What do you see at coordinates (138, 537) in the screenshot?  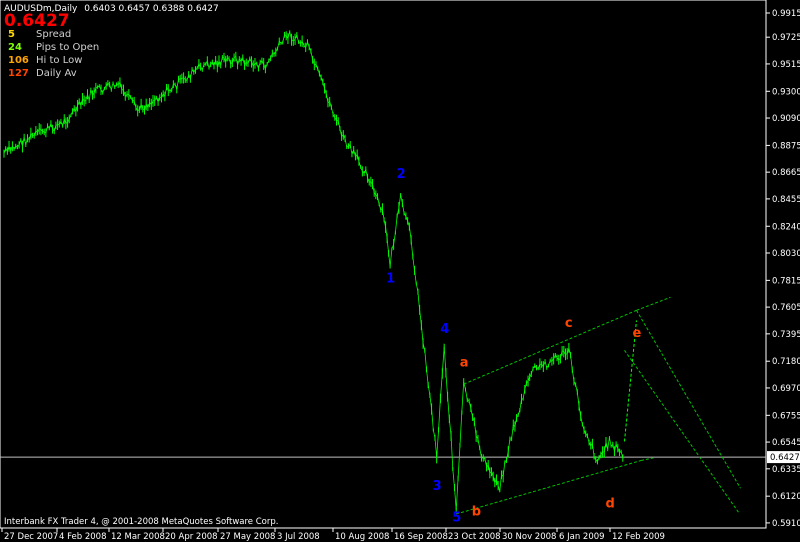 I see `x-tick-label: 12 Mar 2008` at bounding box center [138, 537].